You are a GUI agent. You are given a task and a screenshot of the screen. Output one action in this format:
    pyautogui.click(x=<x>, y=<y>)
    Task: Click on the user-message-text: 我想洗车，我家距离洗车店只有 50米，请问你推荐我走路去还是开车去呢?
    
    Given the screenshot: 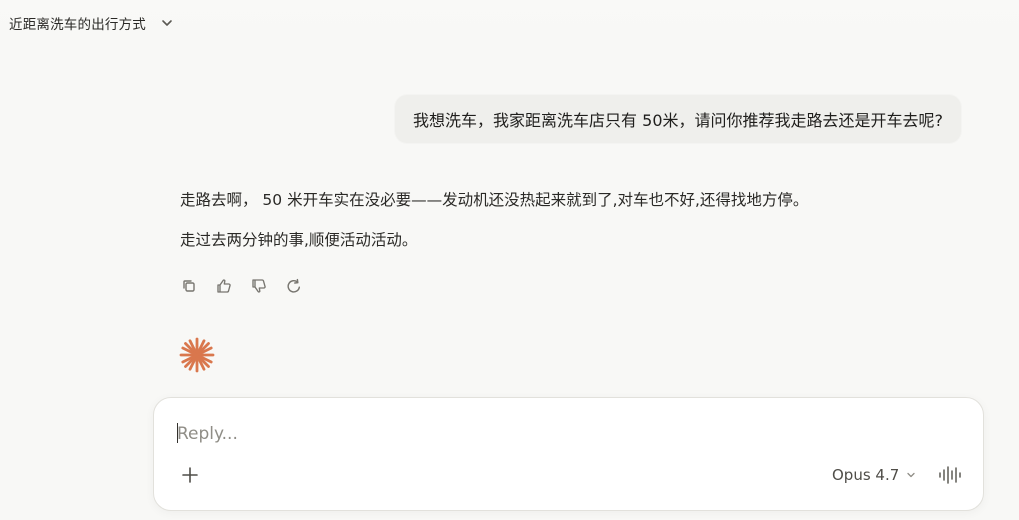 What is the action you would take?
    pyautogui.click(x=678, y=120)
    